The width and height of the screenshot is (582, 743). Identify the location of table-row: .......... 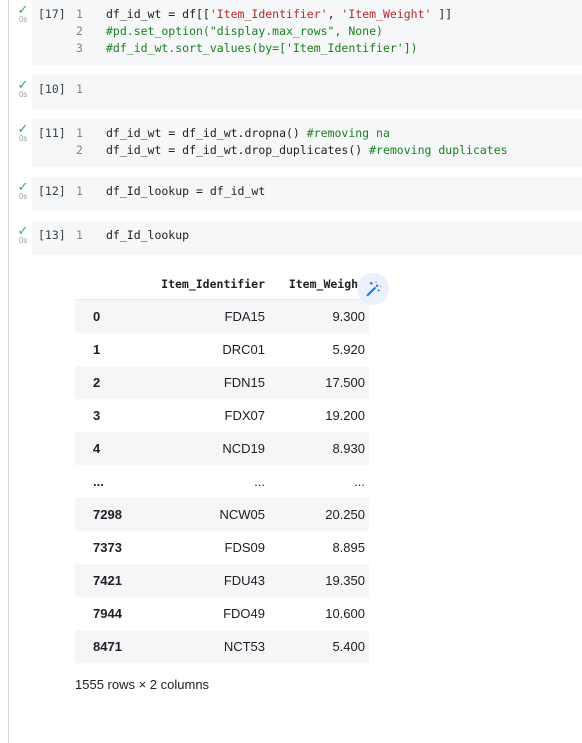
(222, 481).